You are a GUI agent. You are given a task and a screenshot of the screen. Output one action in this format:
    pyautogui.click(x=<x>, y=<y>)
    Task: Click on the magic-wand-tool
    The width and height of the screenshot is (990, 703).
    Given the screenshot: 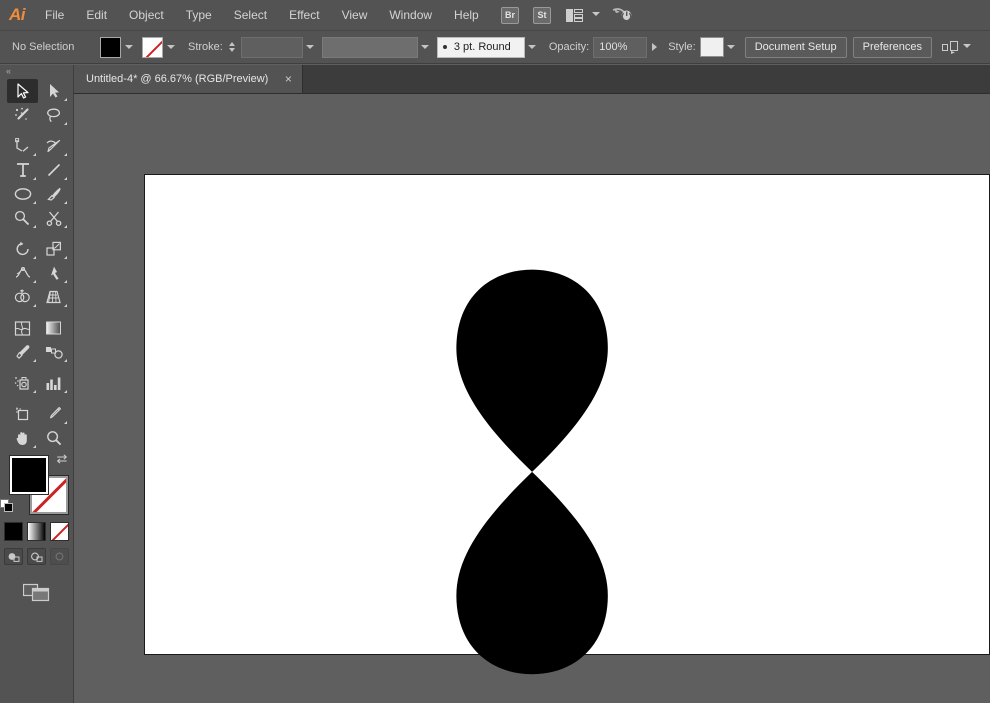 What is the action you would take?
    pyautogui.click(x=22, y=115)
    